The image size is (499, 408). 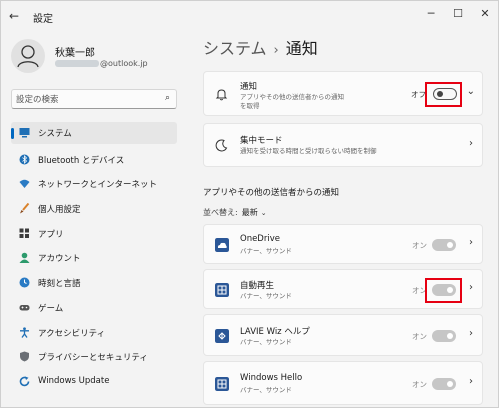 What do you see at coordinates (77, 63) in the screenshot?
I see `email-redaction` at bounding box center [77, 63].